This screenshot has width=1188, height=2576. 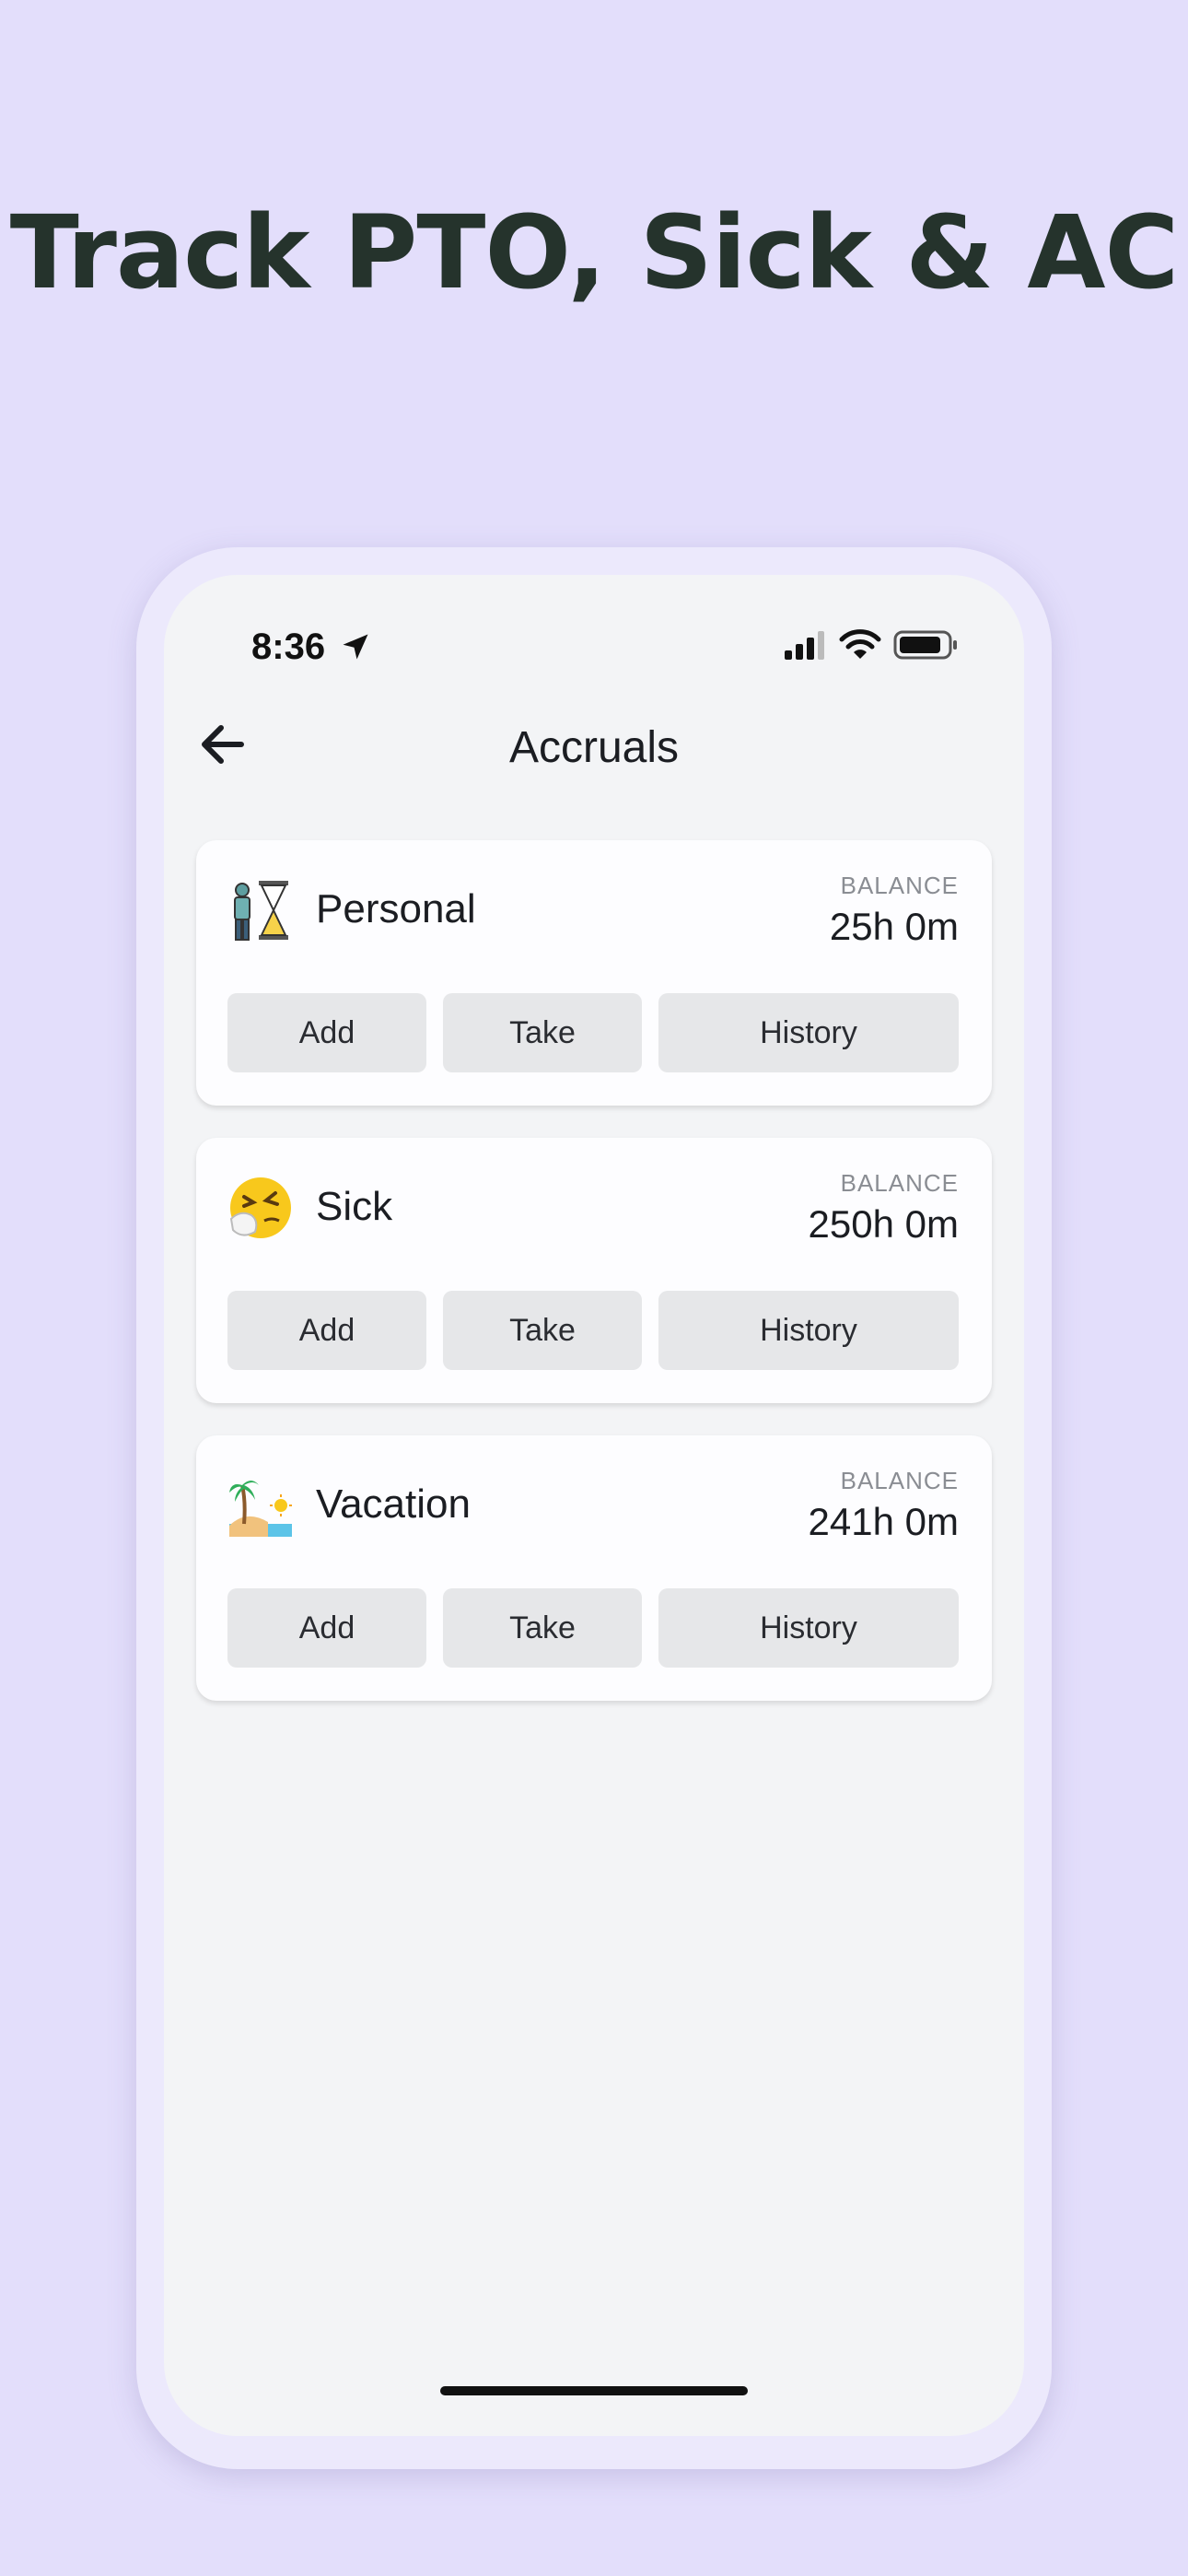 What do you see at coordinates (393, 1504) in the screenshot?
I see `card-title: Vacation` at bounding box center [393, 1504].